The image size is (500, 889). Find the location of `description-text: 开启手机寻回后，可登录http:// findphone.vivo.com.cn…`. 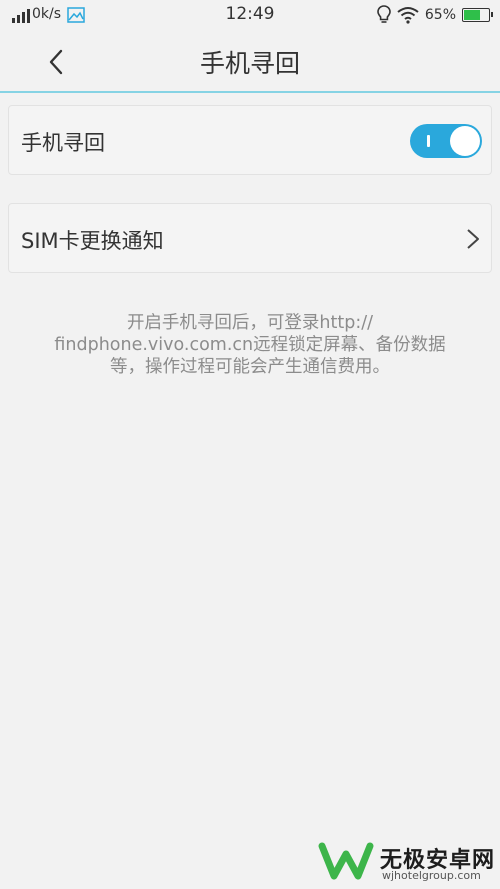

description-text: 开启手机寻回后，可登录http:// findphone.vivo.com.cn… is located at coordinates (250, 345).